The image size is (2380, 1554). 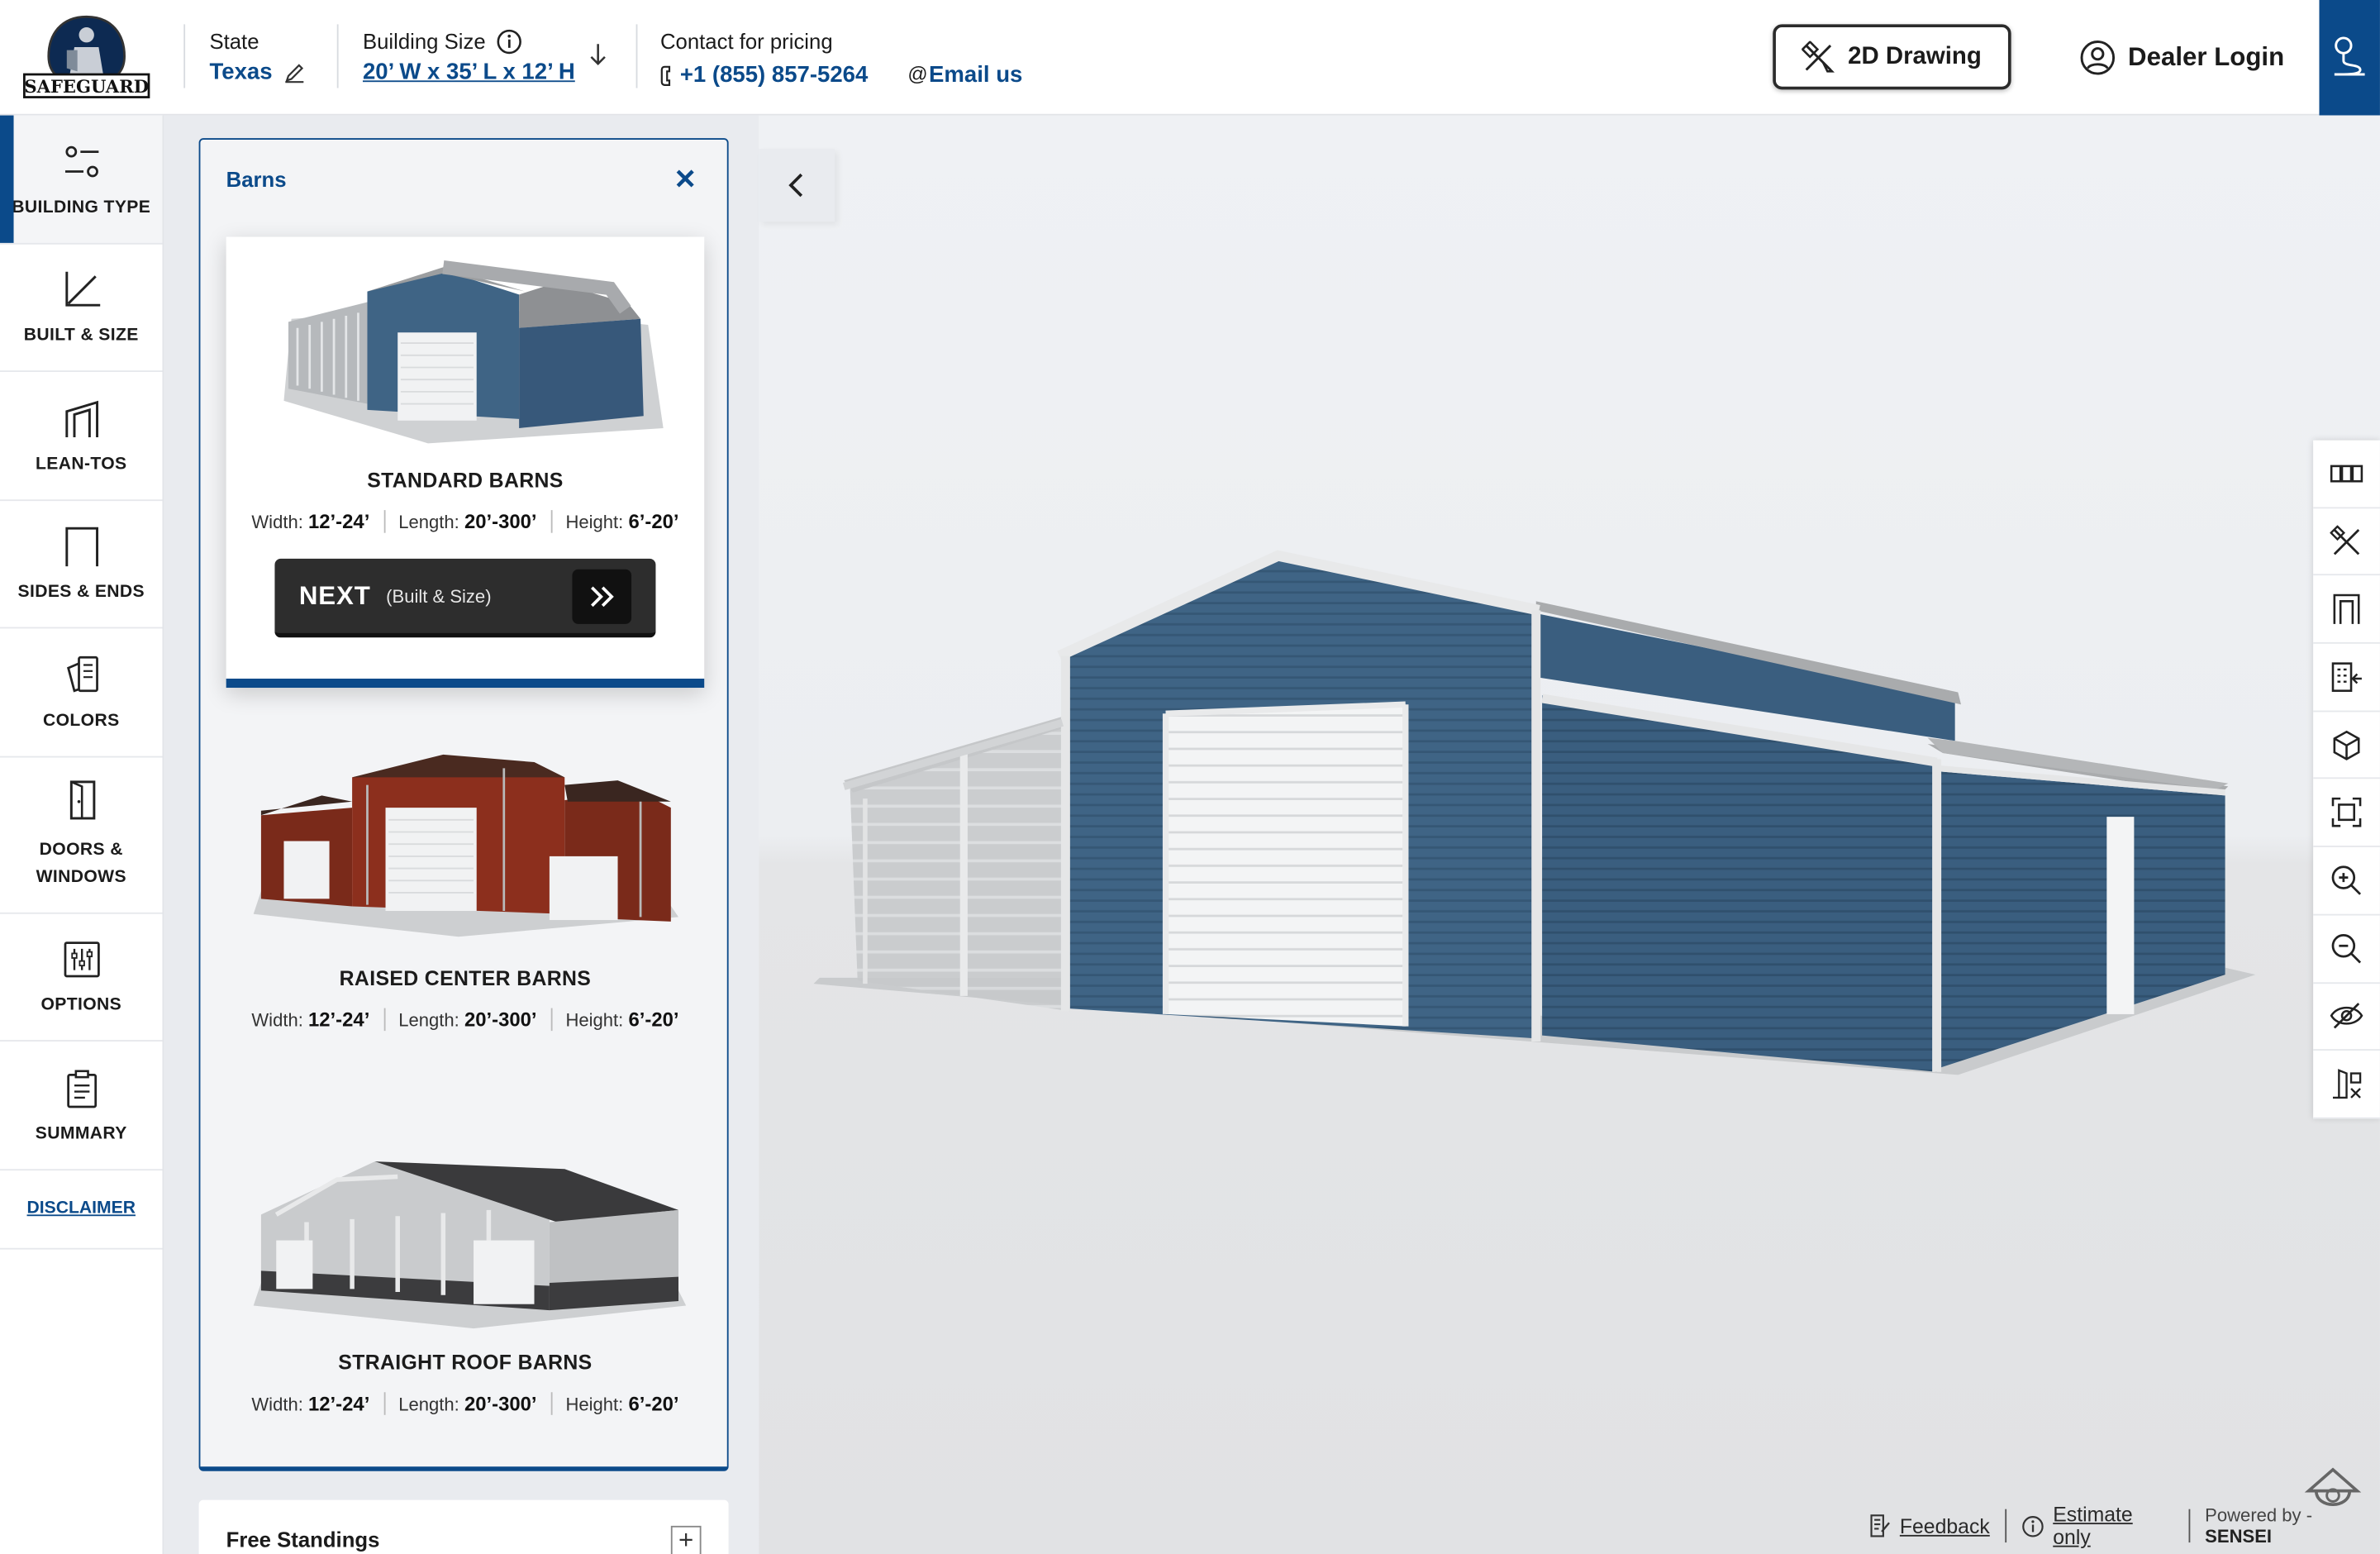 I want to click on close-icon: ✕, so click(x=685, y=180).